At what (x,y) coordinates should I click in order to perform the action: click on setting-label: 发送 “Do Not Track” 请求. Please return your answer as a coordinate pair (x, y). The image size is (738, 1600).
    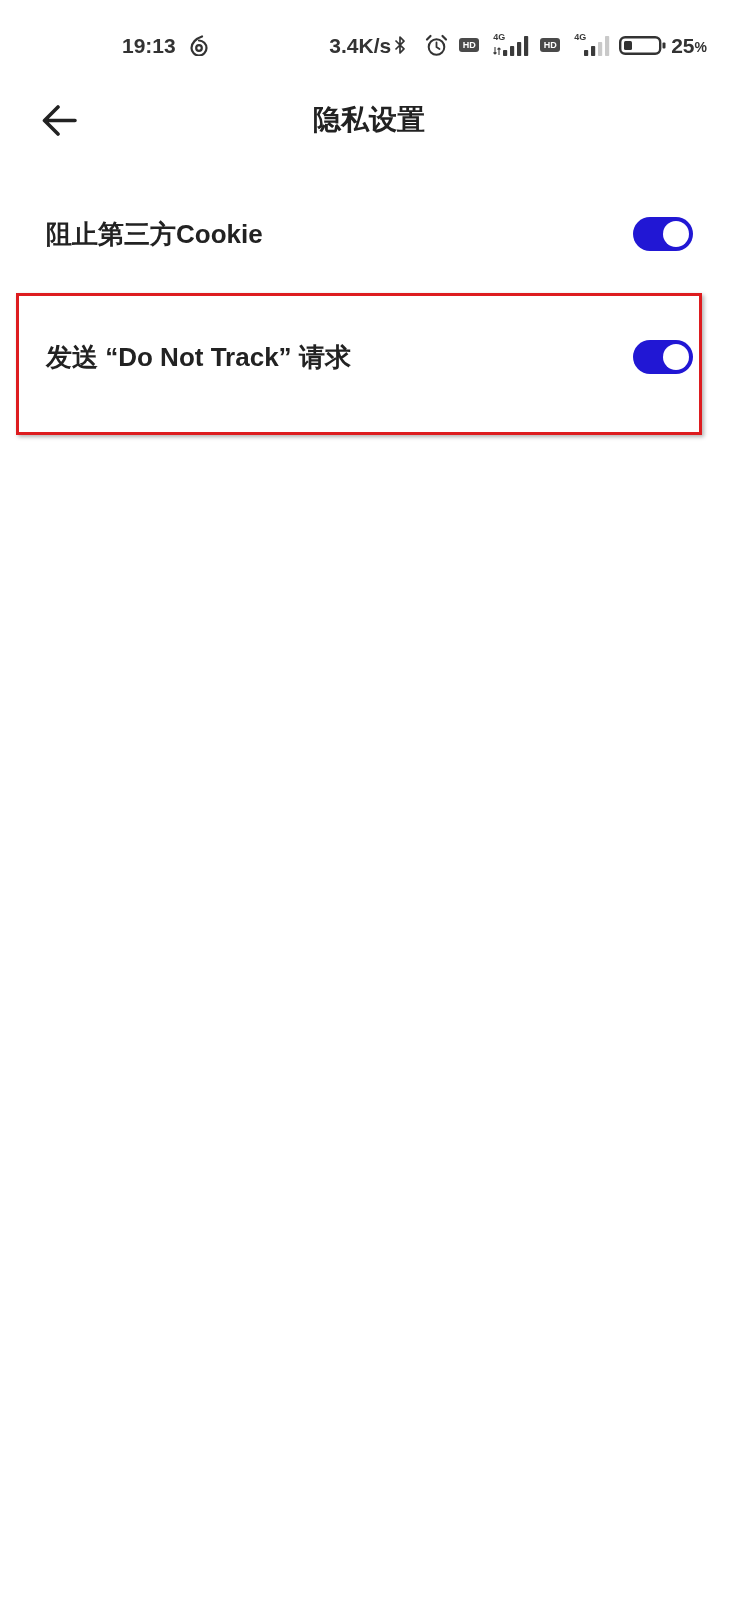
    Looking at the image, I should click on (198, 357).